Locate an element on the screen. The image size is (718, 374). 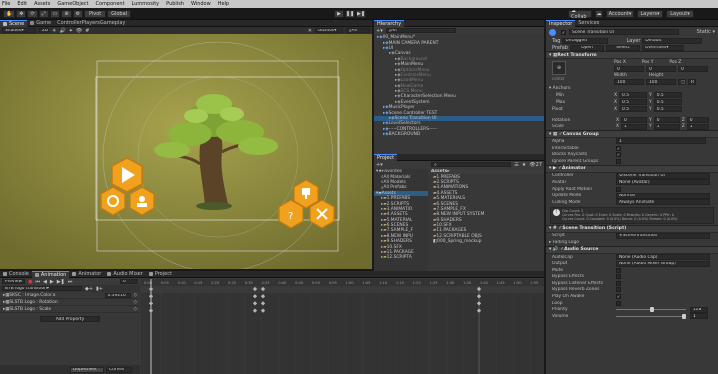
hand-tool-icon: ✋ is located at coordinates (9, 14).